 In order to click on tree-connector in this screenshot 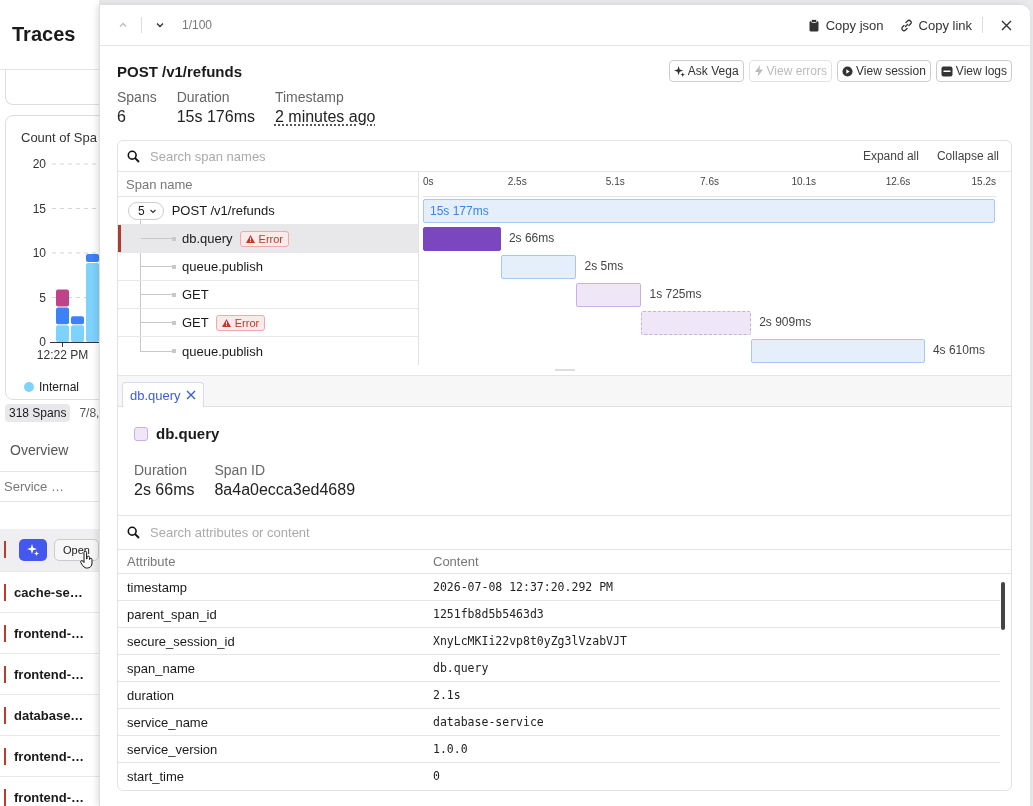, I will do `click(159, 238)`.